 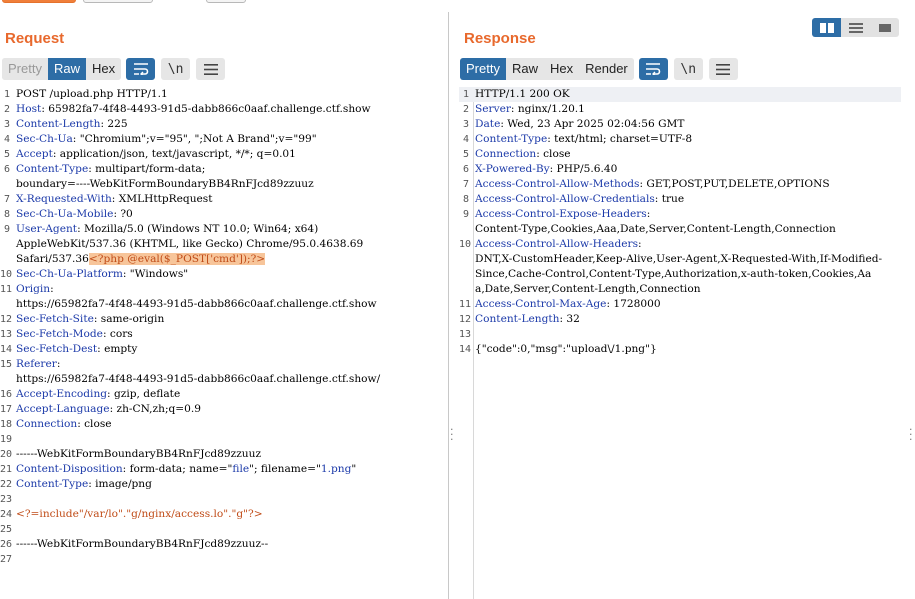 I want to click on header-name: Access-Control-Max-Age, so click(x=541, y=304).